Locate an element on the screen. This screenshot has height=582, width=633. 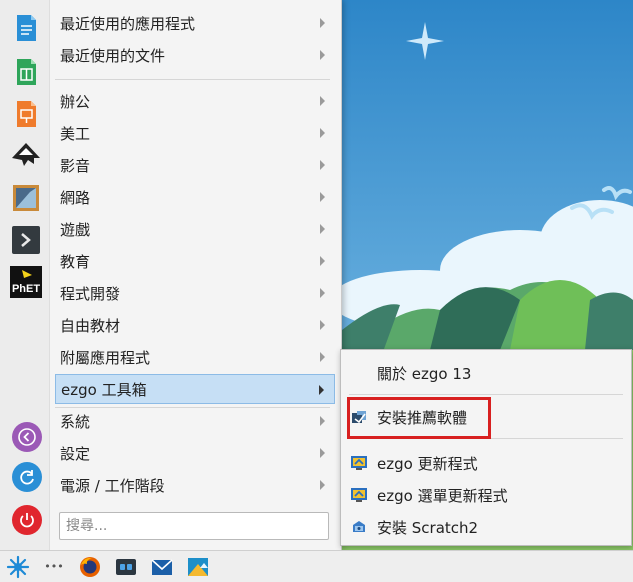
menu-category-label: ezgo 工具箱 is located at coordinates (104, 389).